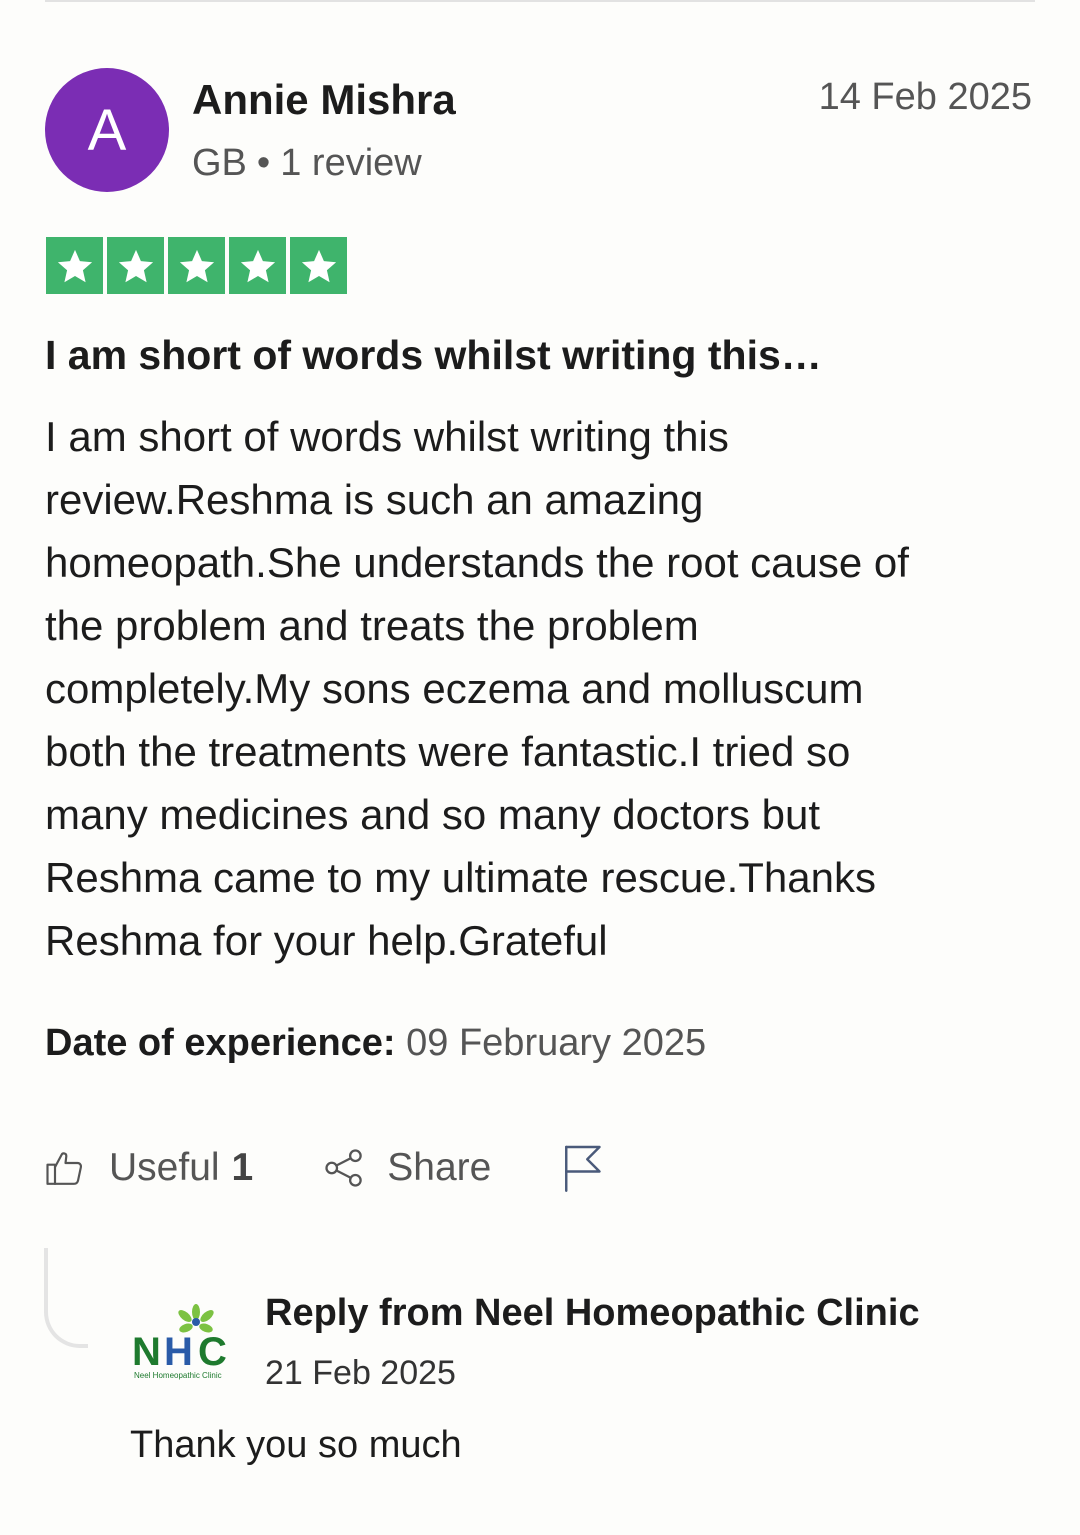  I want to click on review-body-line: Reshma for your help.Grateful, so click(326, 940).